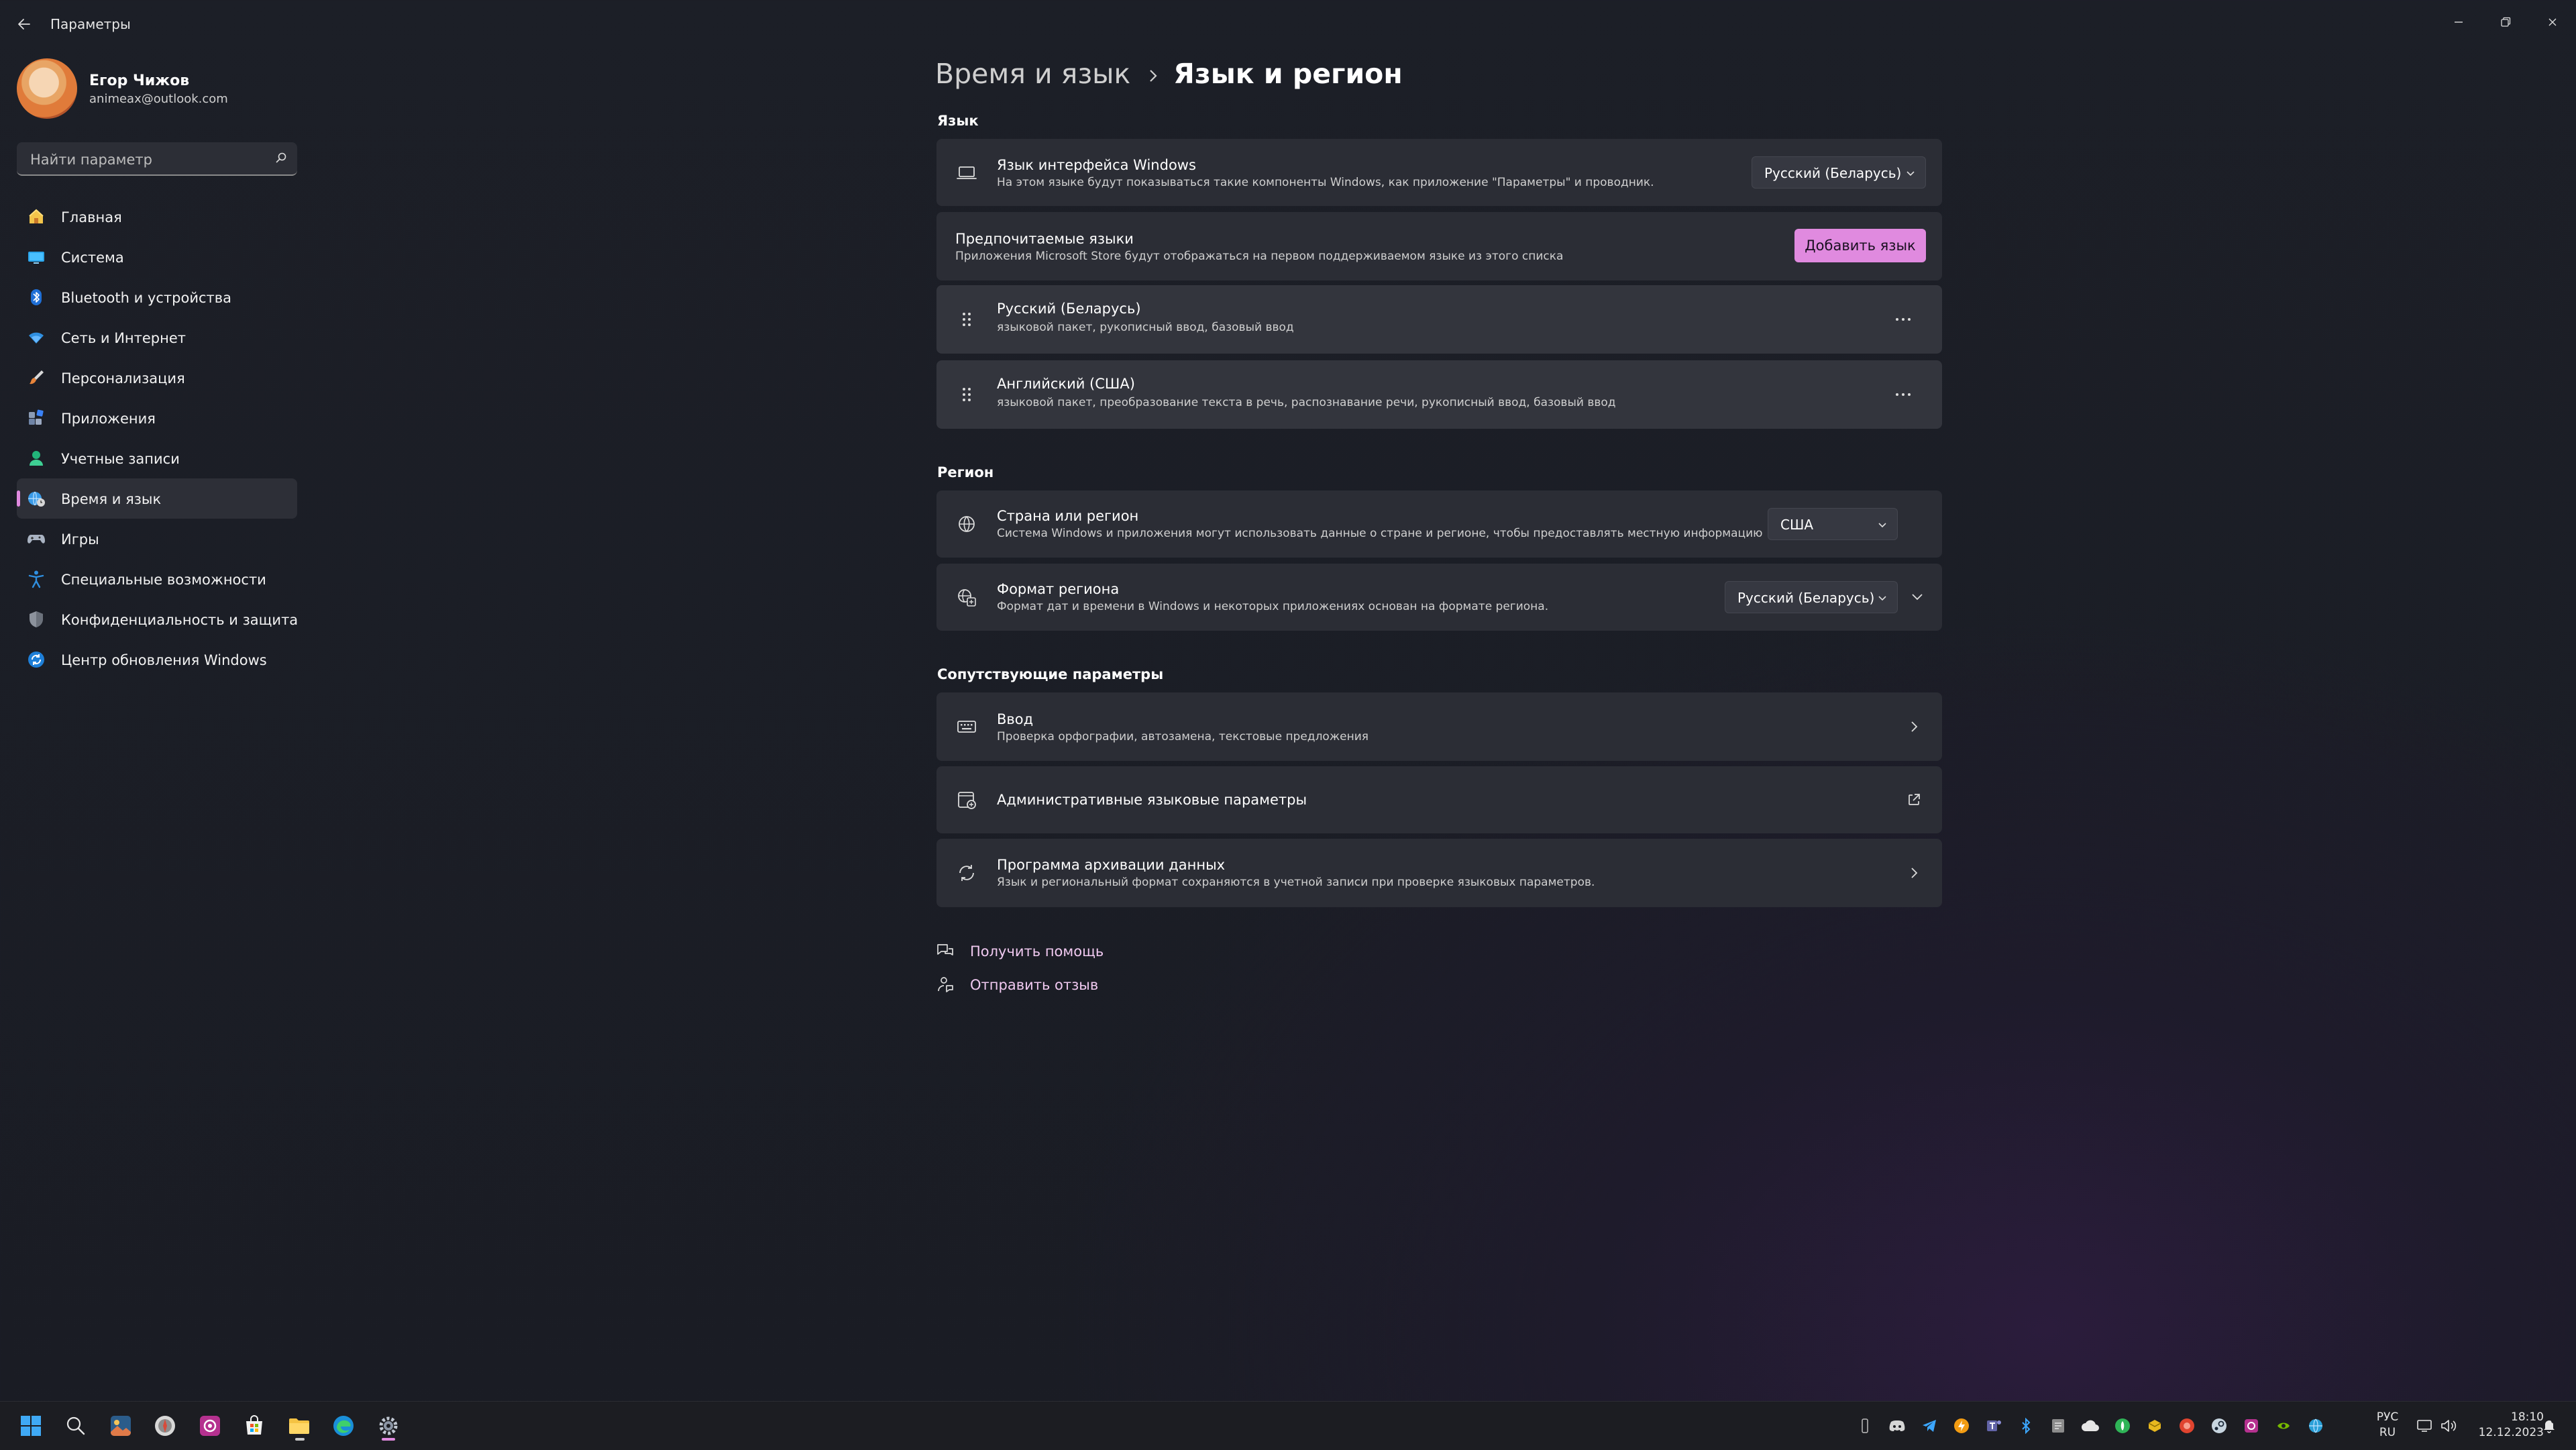 The width and height of the screenshot is (2576, 1450). Describe the element at coordinates (254, 1426) in the screenshot. I see `taskbar-app-store` at that location.